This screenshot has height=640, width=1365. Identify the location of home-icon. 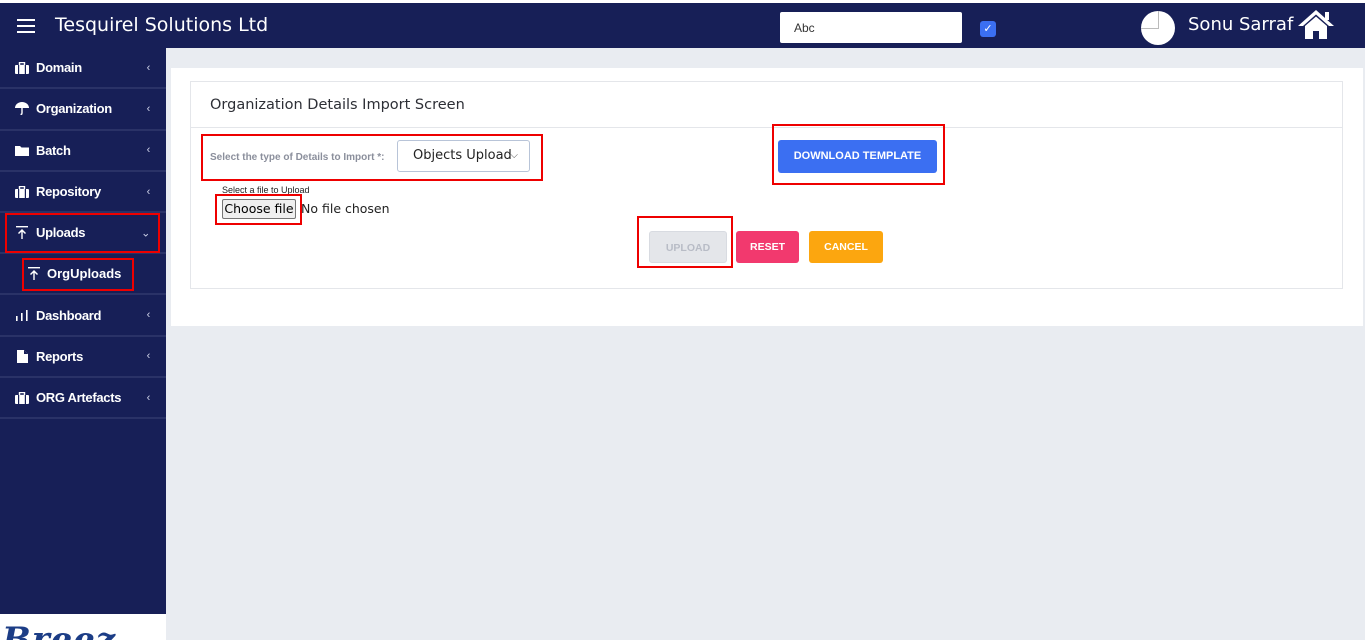
(1316, 24).